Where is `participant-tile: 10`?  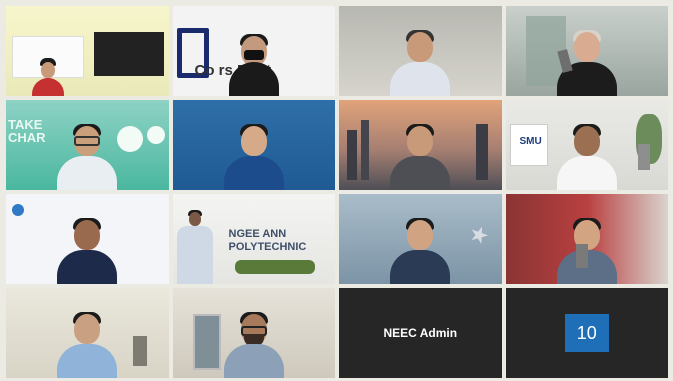
participant-tile: 10 is located at coordinates (586, 333).